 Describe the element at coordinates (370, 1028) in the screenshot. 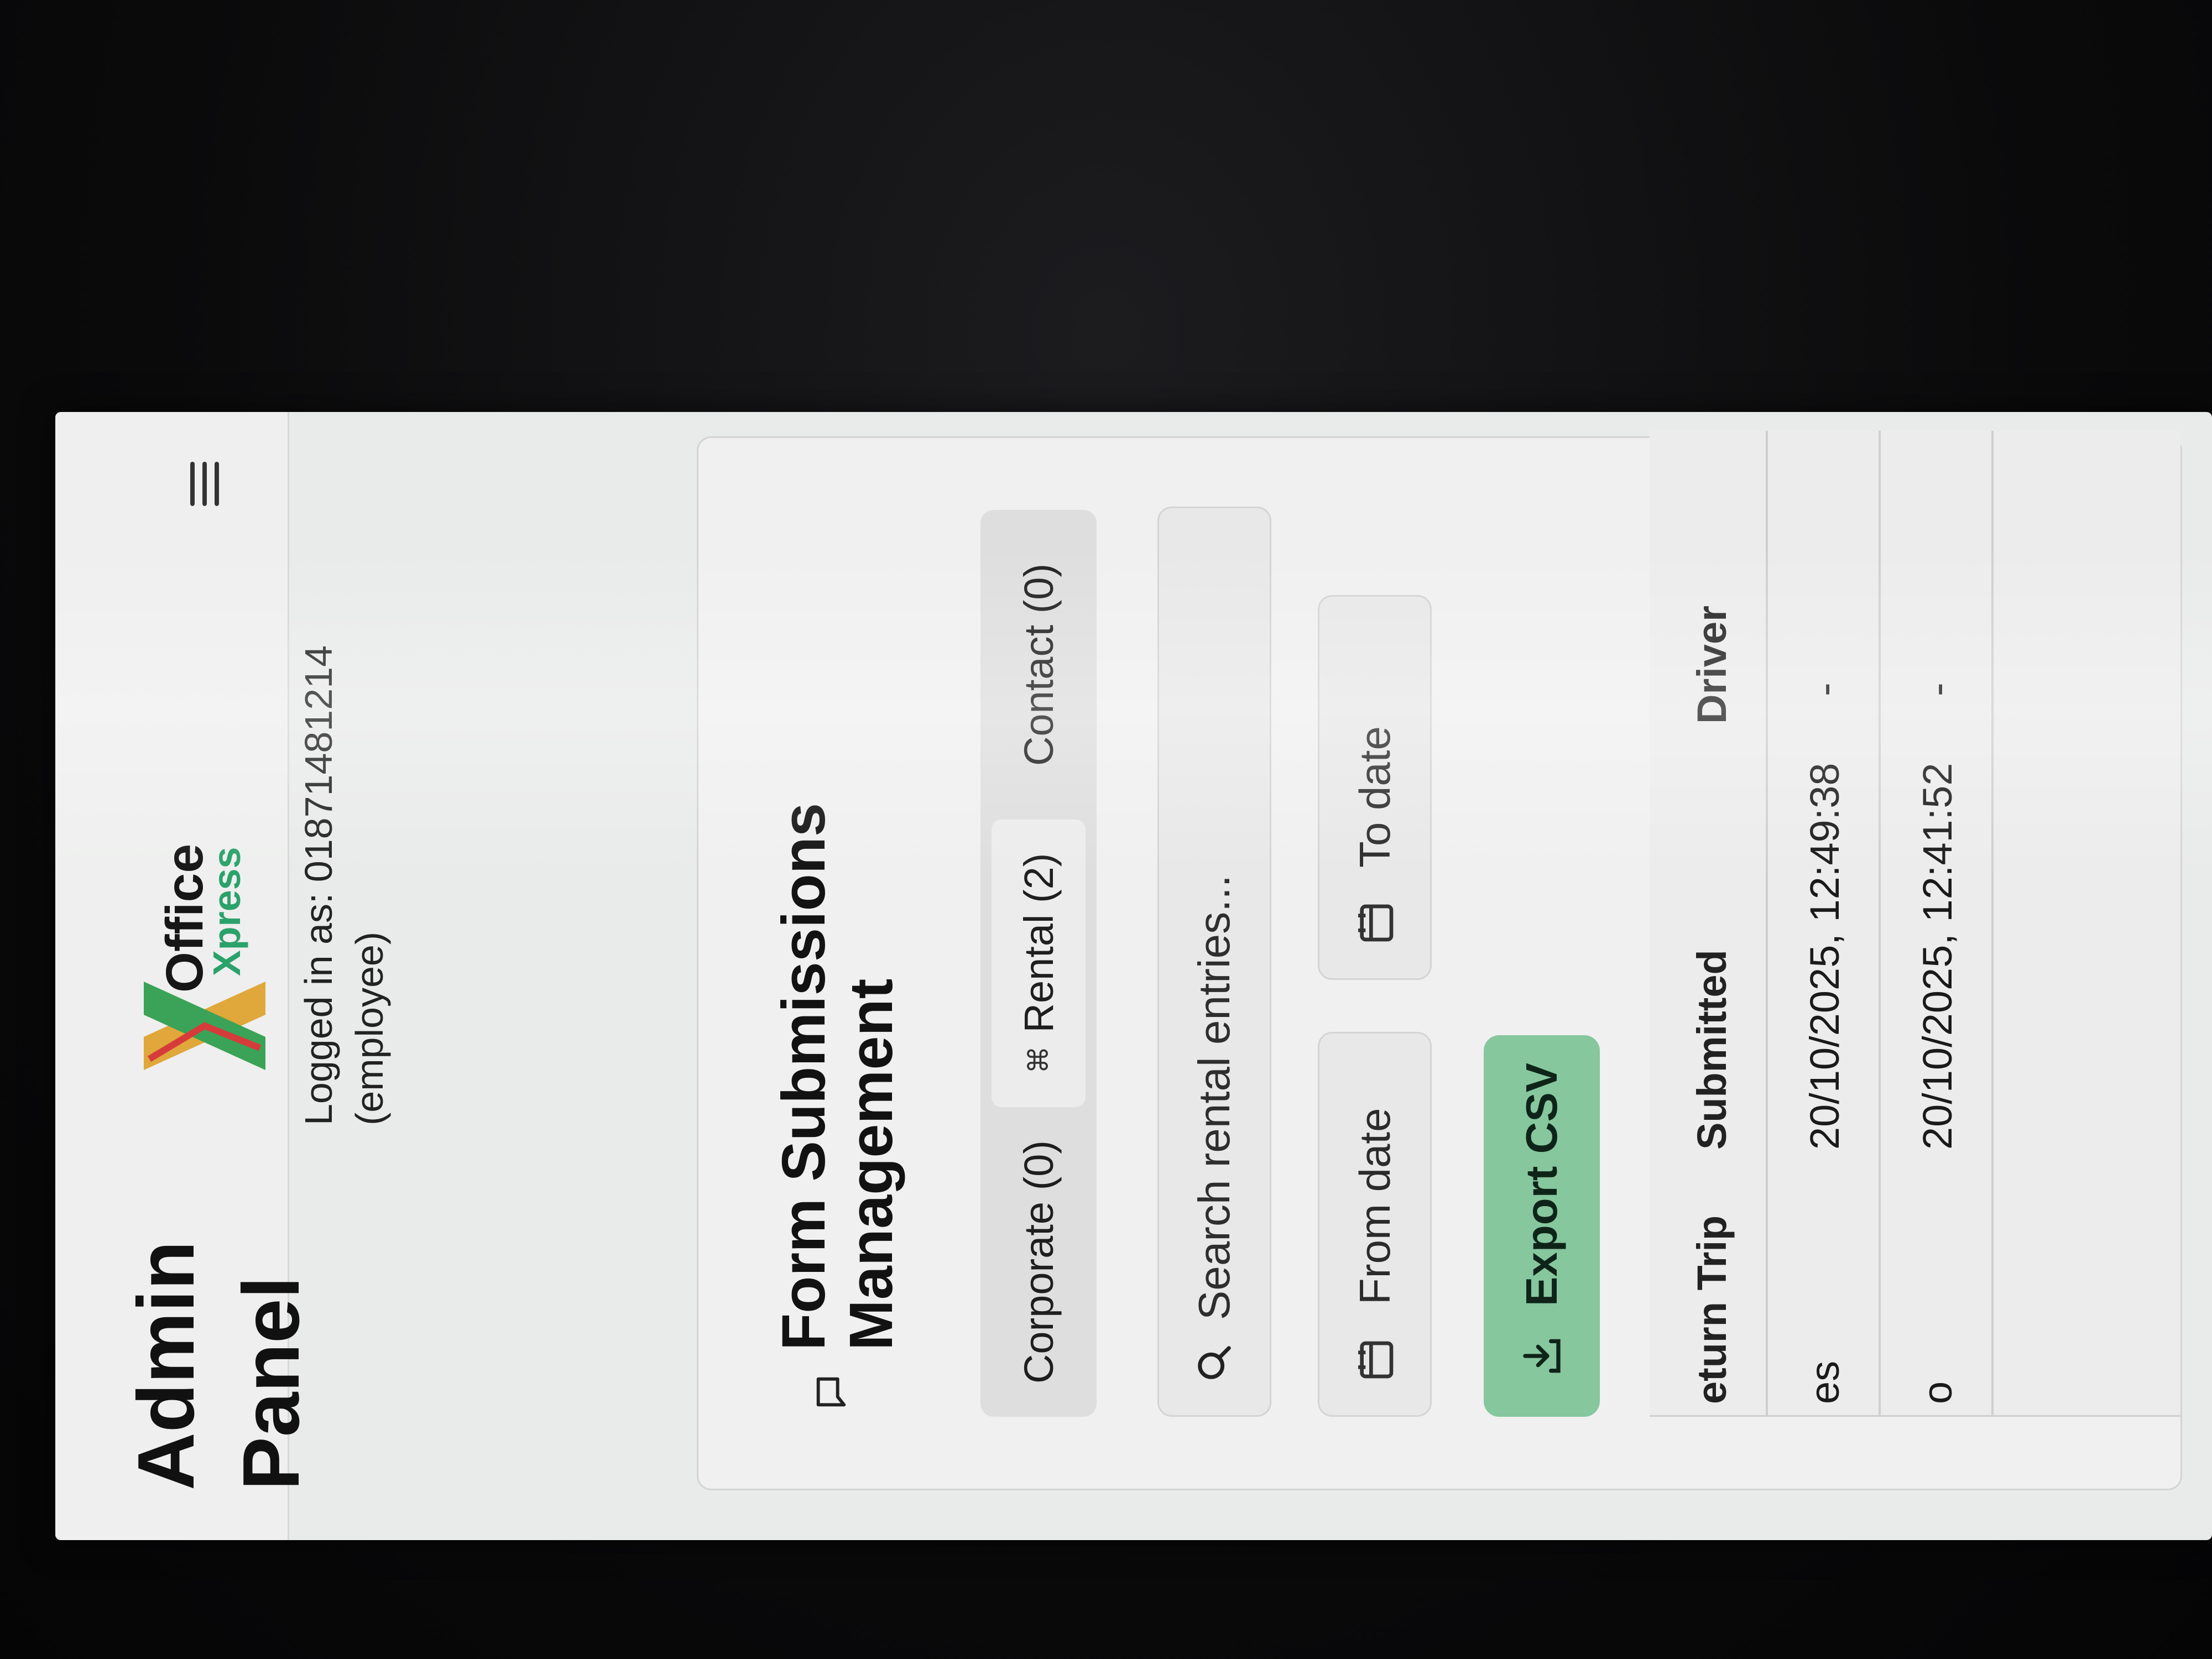

I see `user-role: (employee)` at that location.